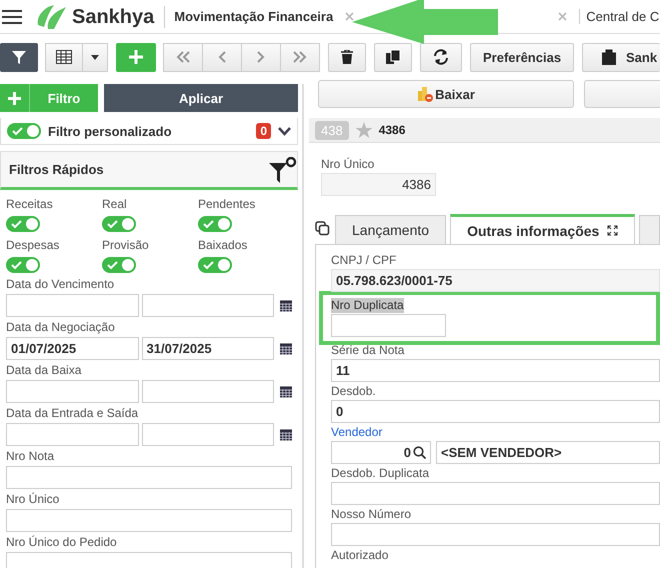 This screenshot has width=660, height=568. I want to click on dropdown-button, so click(95, 57).